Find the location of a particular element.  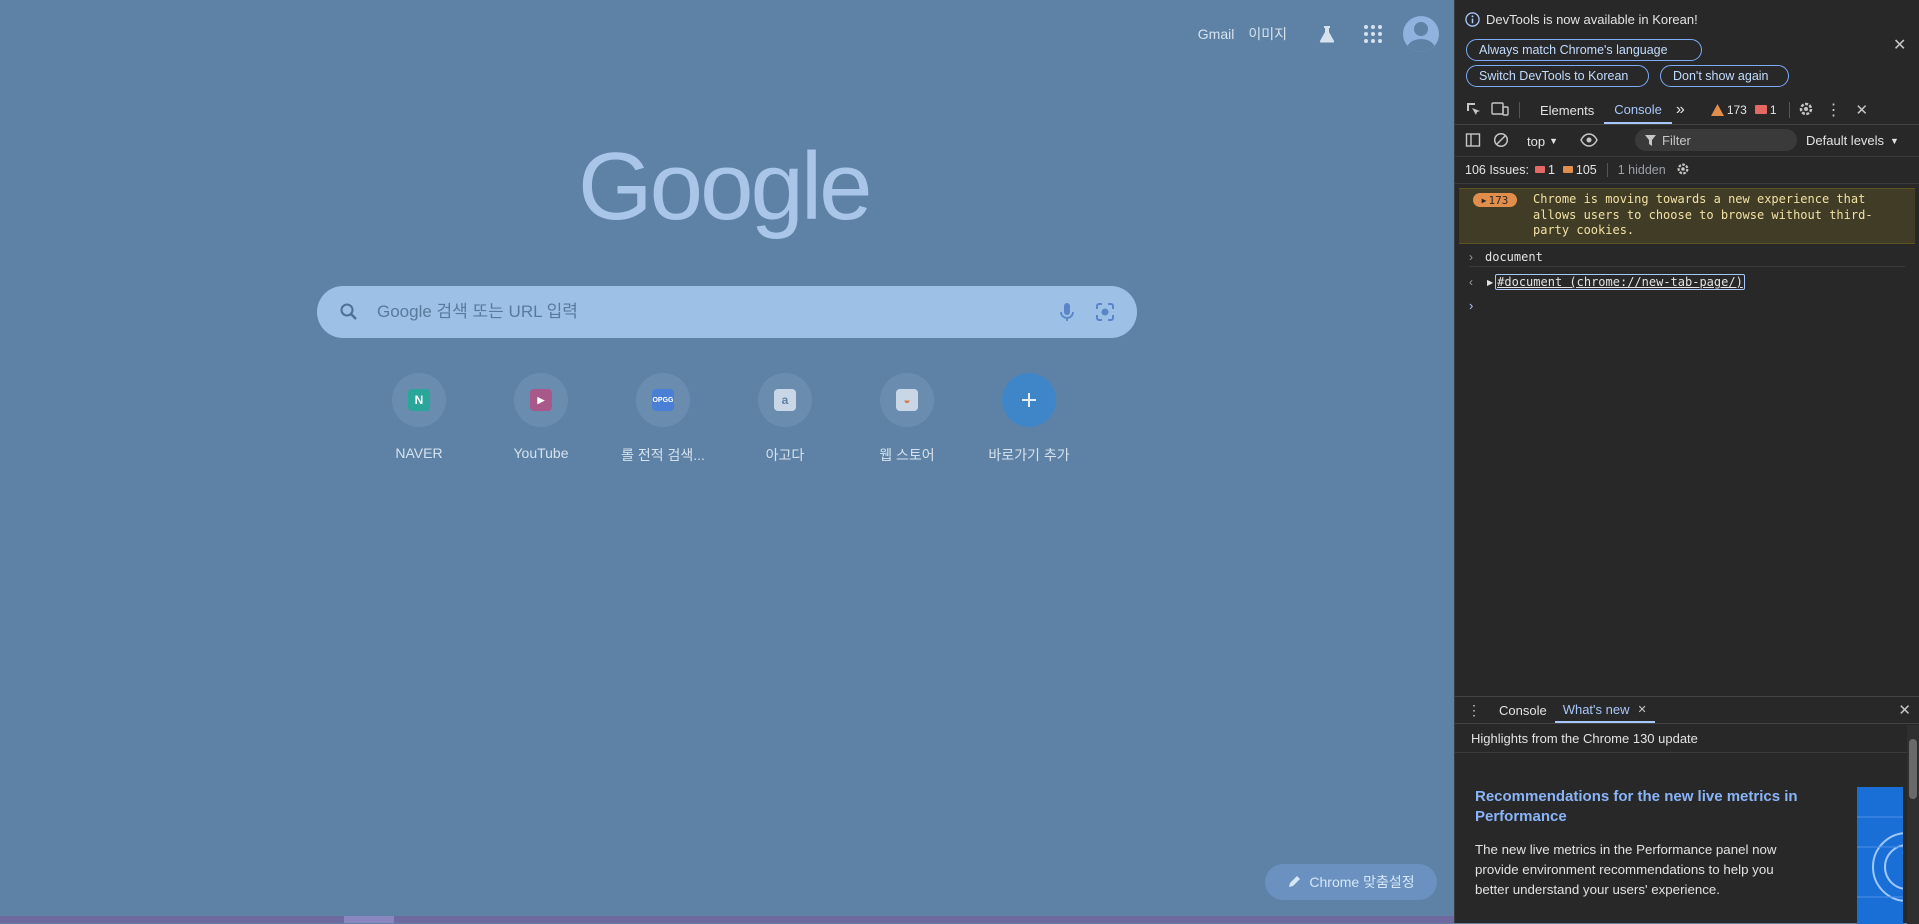

shortcut-circle: ▶ is located at coordinates (541, 400).